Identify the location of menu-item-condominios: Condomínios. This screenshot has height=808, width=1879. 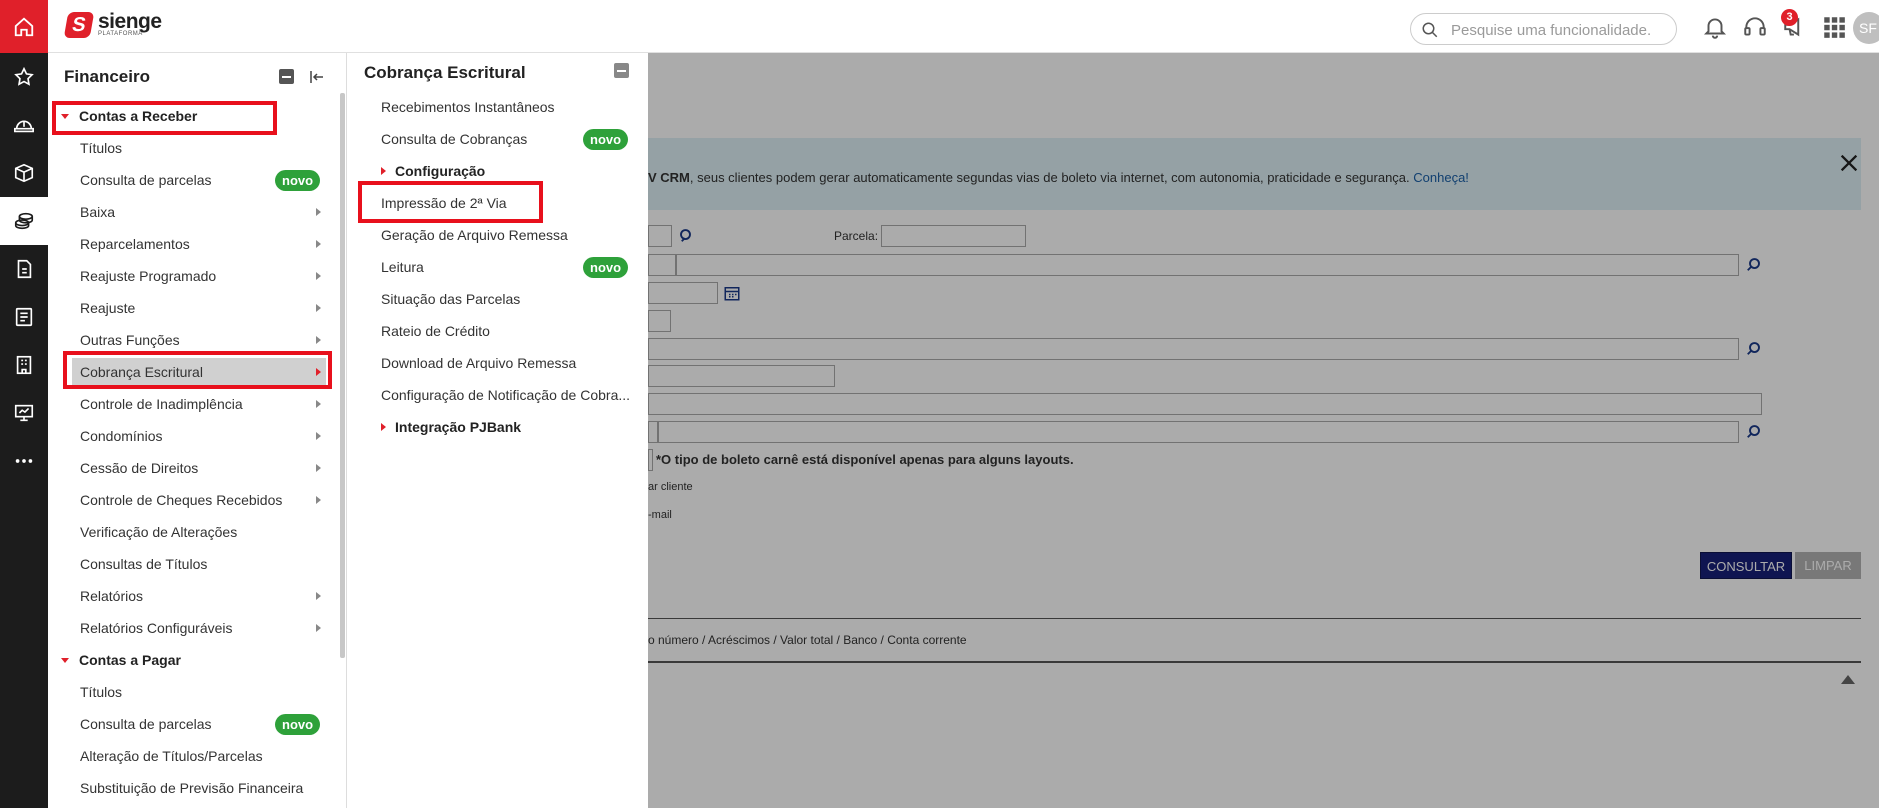
(197, 436).